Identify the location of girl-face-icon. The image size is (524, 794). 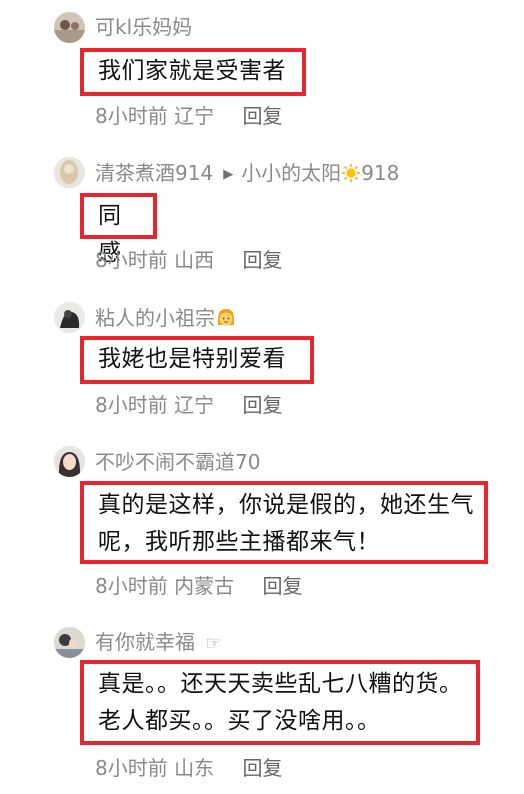
(226, 318).